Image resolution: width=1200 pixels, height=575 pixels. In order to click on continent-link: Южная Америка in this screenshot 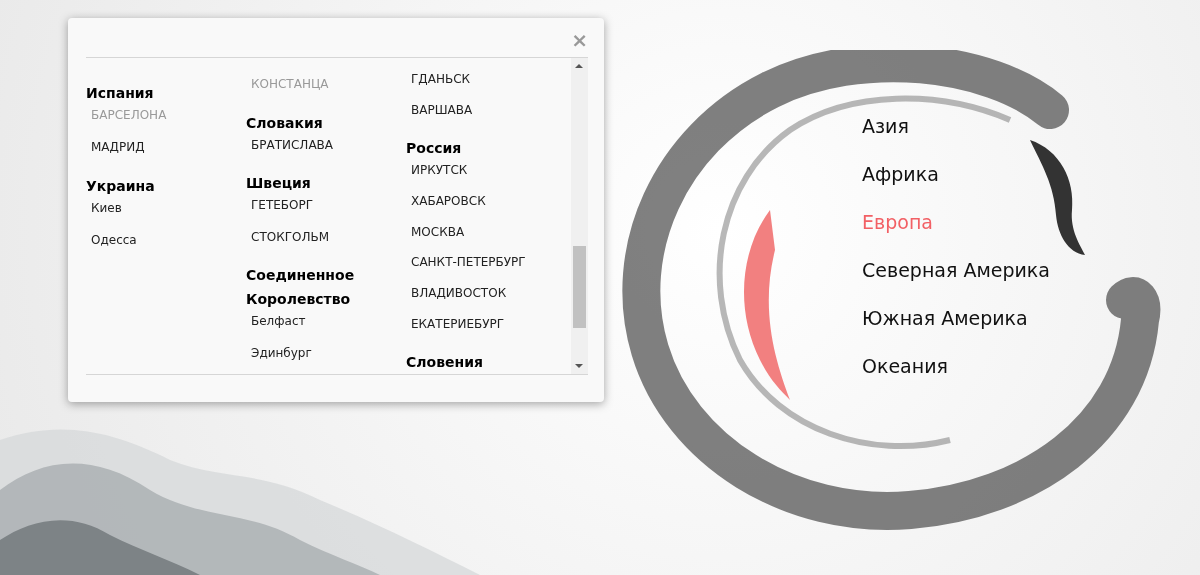, I will do `click(956, 326)`.